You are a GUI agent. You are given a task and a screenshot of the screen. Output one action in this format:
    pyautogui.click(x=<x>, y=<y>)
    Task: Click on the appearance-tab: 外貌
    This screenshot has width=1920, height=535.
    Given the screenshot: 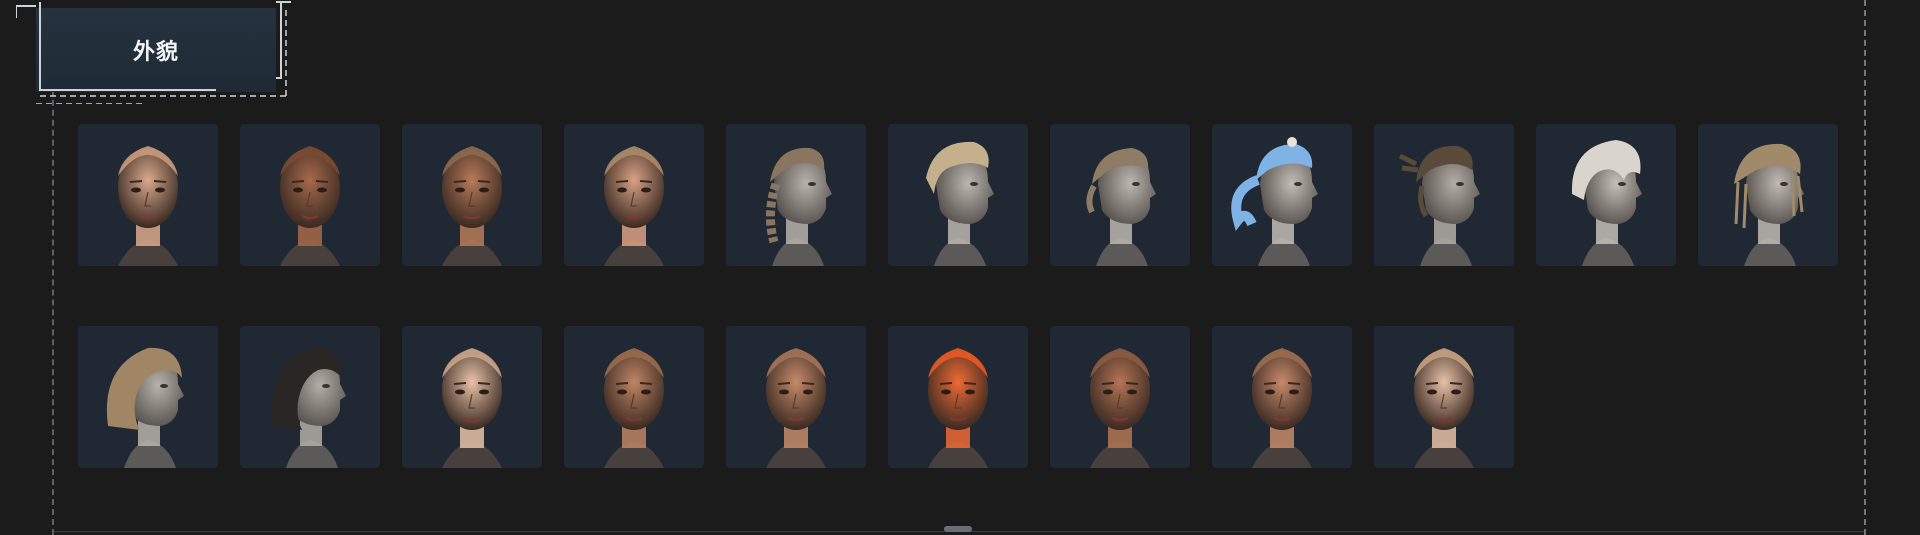 What is the action you would take?
    pyautogui.click(x=153, y=52)
    